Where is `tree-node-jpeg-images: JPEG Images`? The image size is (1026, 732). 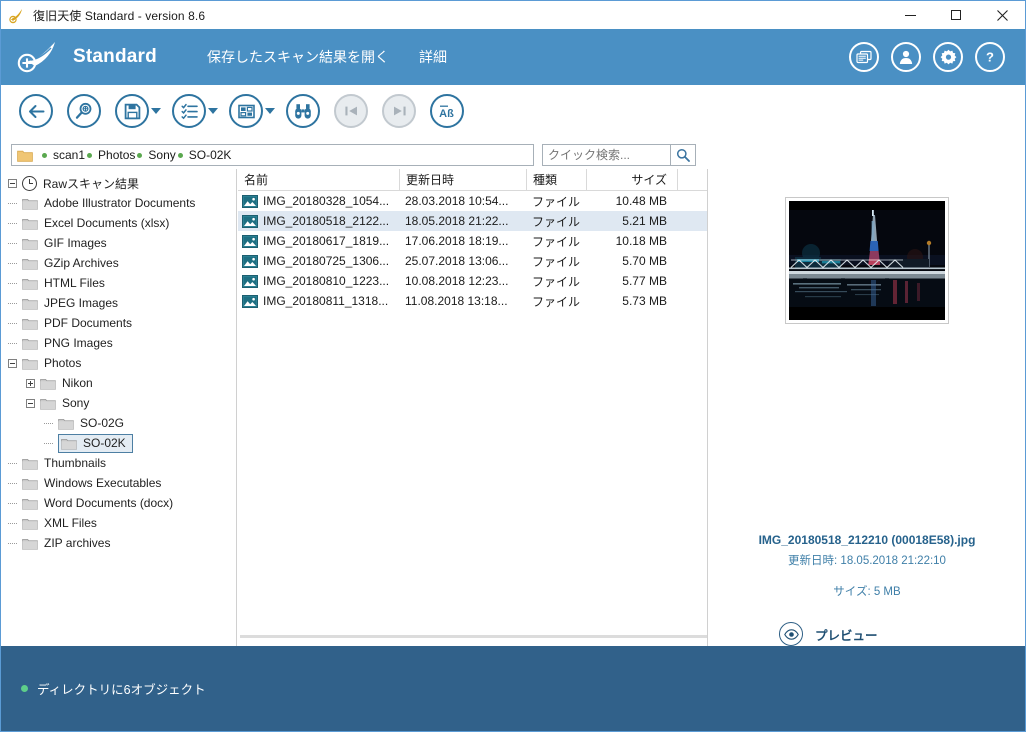 tree-node-jpeg-images: JPEG Images is located at coordinates (118, 303).